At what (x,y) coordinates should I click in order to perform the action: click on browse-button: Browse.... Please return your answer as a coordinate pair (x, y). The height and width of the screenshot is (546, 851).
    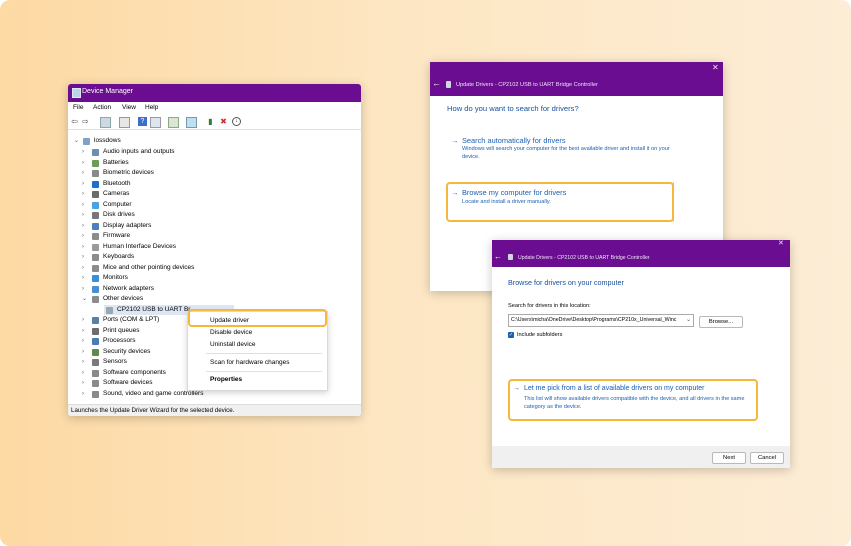
    Looking at the image, I should click on (721, 322).